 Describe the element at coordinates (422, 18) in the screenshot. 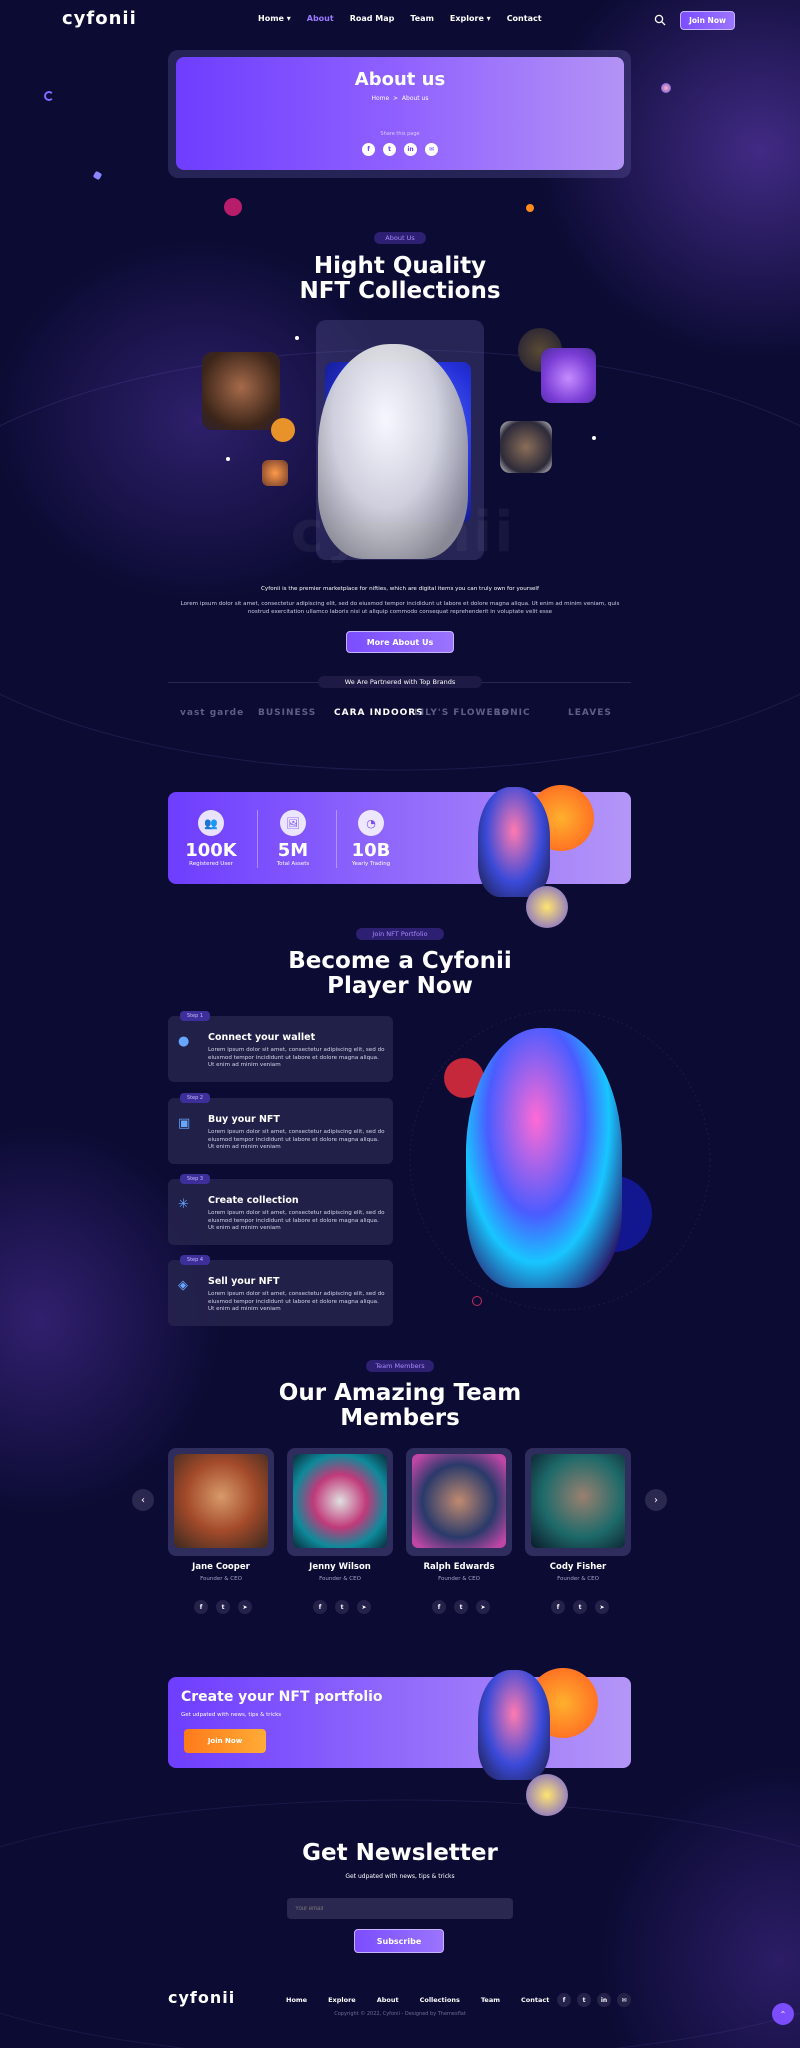

I see `nav-team: Team` at that location.